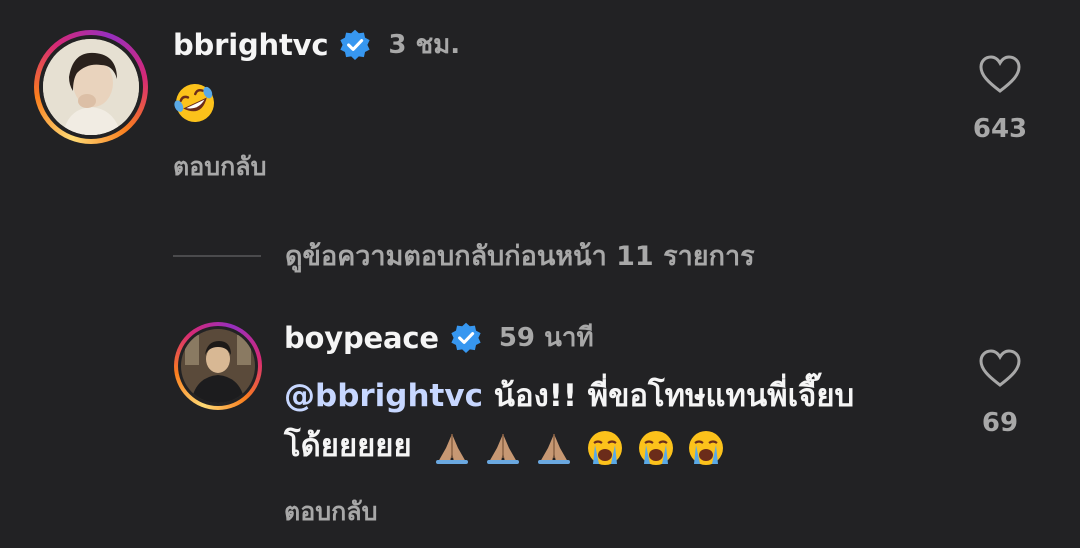  What do you see at coordinates (1000, 99) in the screenshot?
I see `like-button: 643` at bounding box center [1000, 99].